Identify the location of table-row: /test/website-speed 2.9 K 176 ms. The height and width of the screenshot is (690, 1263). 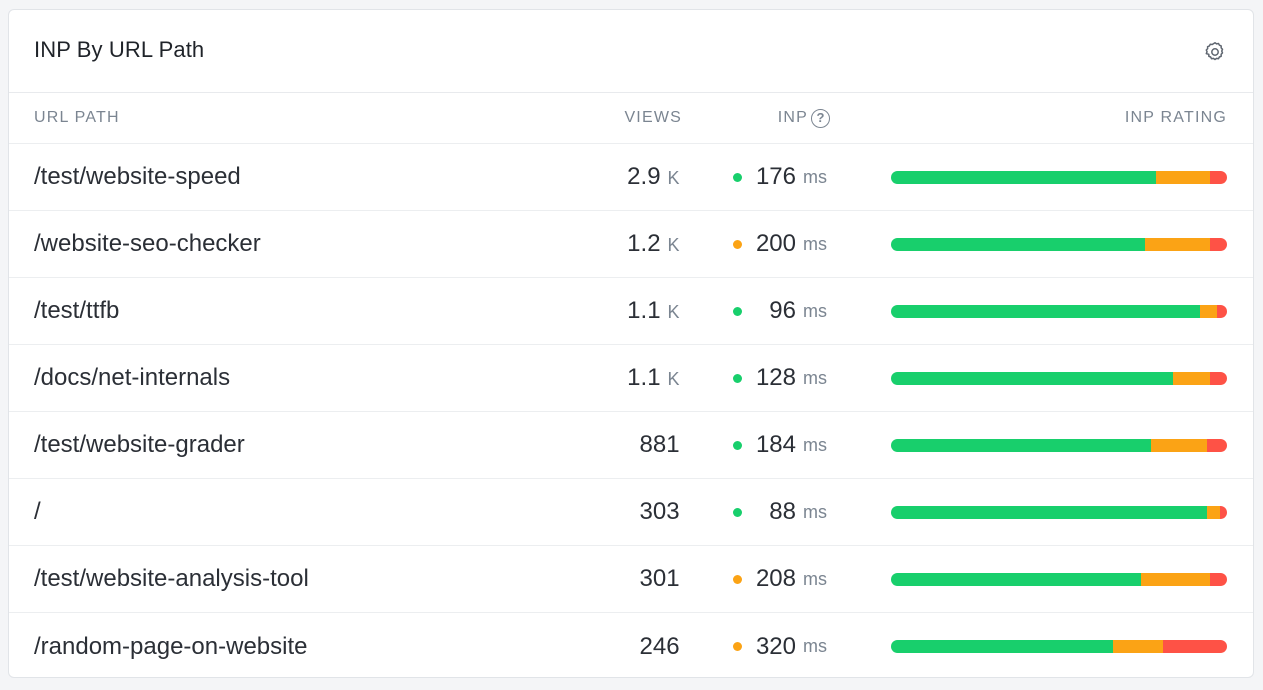
(631, 177).